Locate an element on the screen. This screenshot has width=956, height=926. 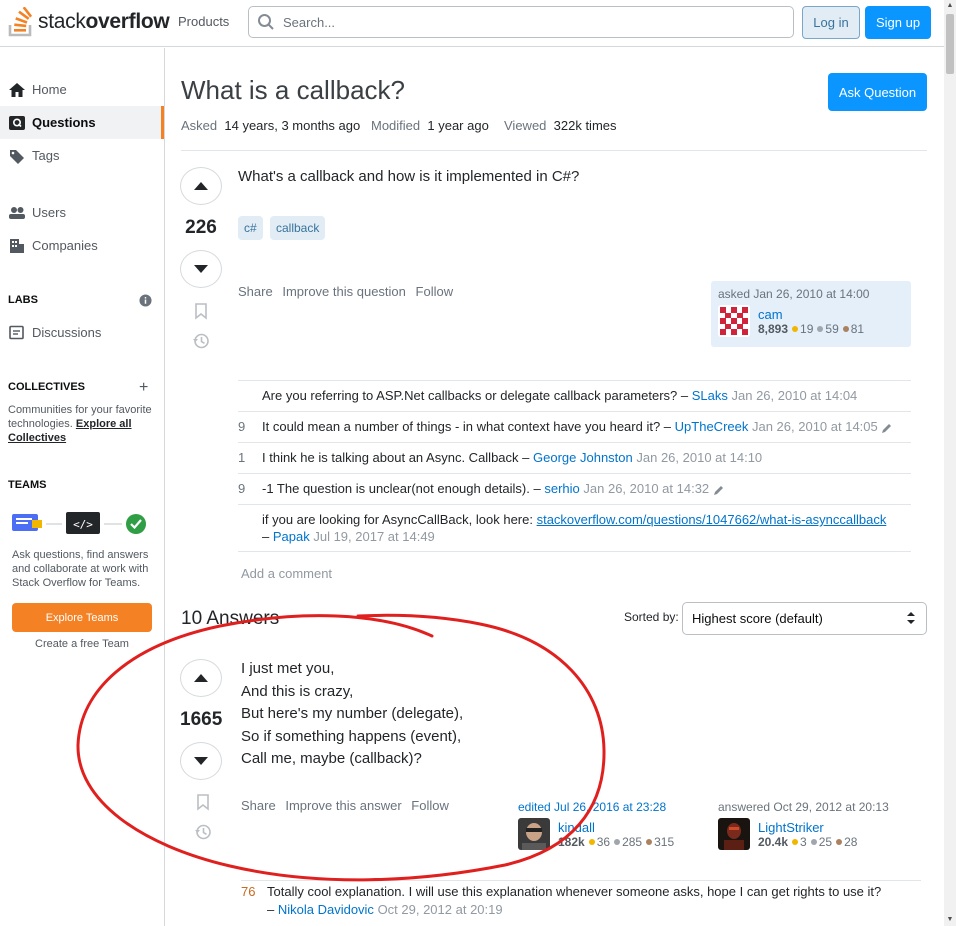
upvote-question-button is located at coordinates (201, 186).